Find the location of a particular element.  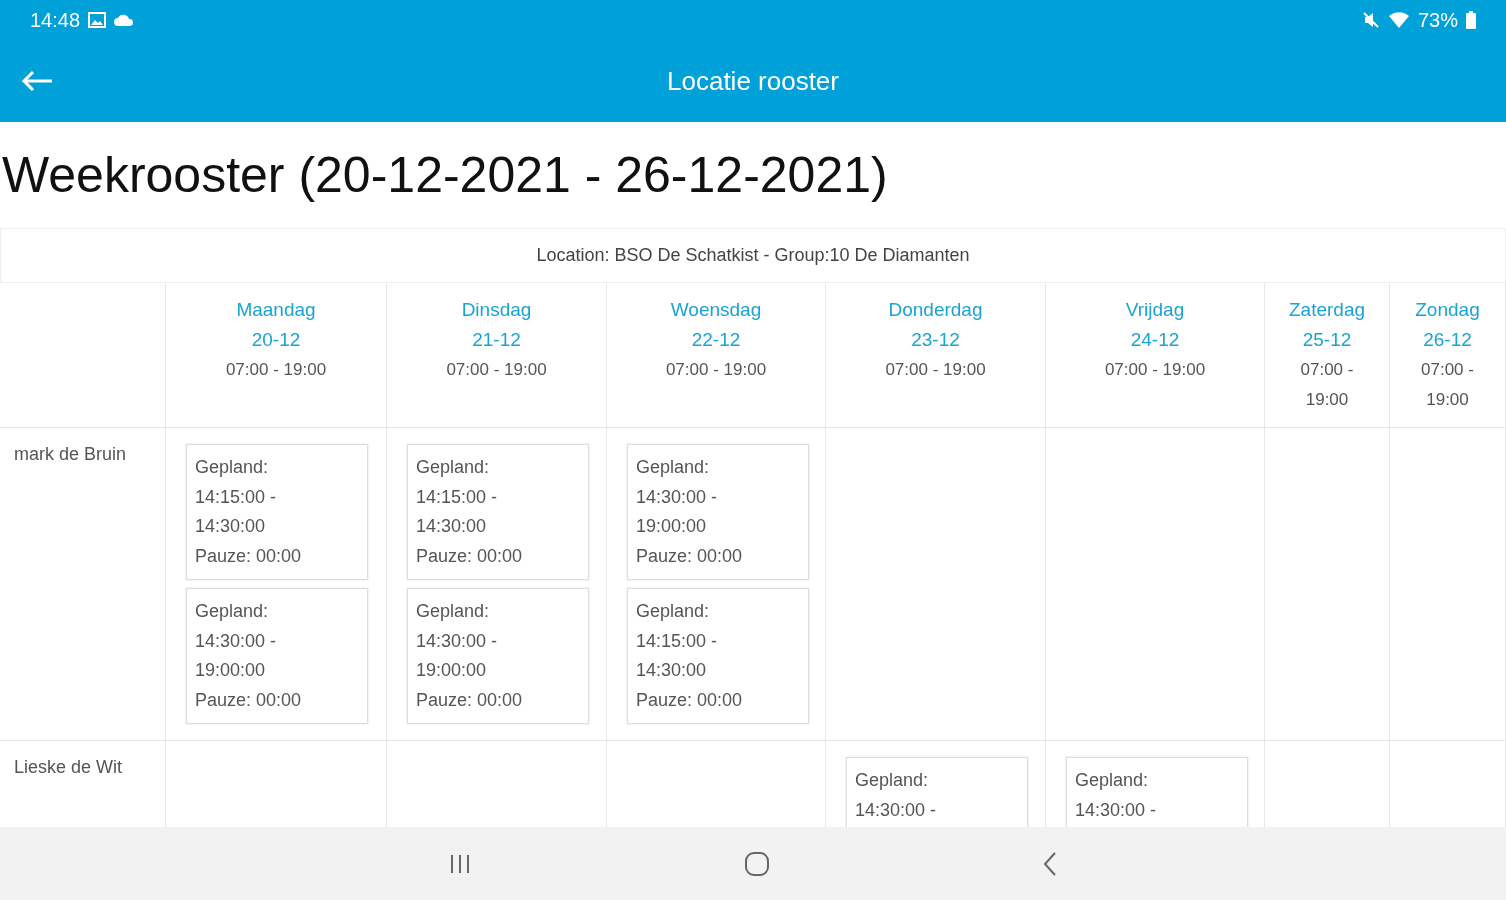

screen-title: Locatie rooster is located at coordinates (753, 81).